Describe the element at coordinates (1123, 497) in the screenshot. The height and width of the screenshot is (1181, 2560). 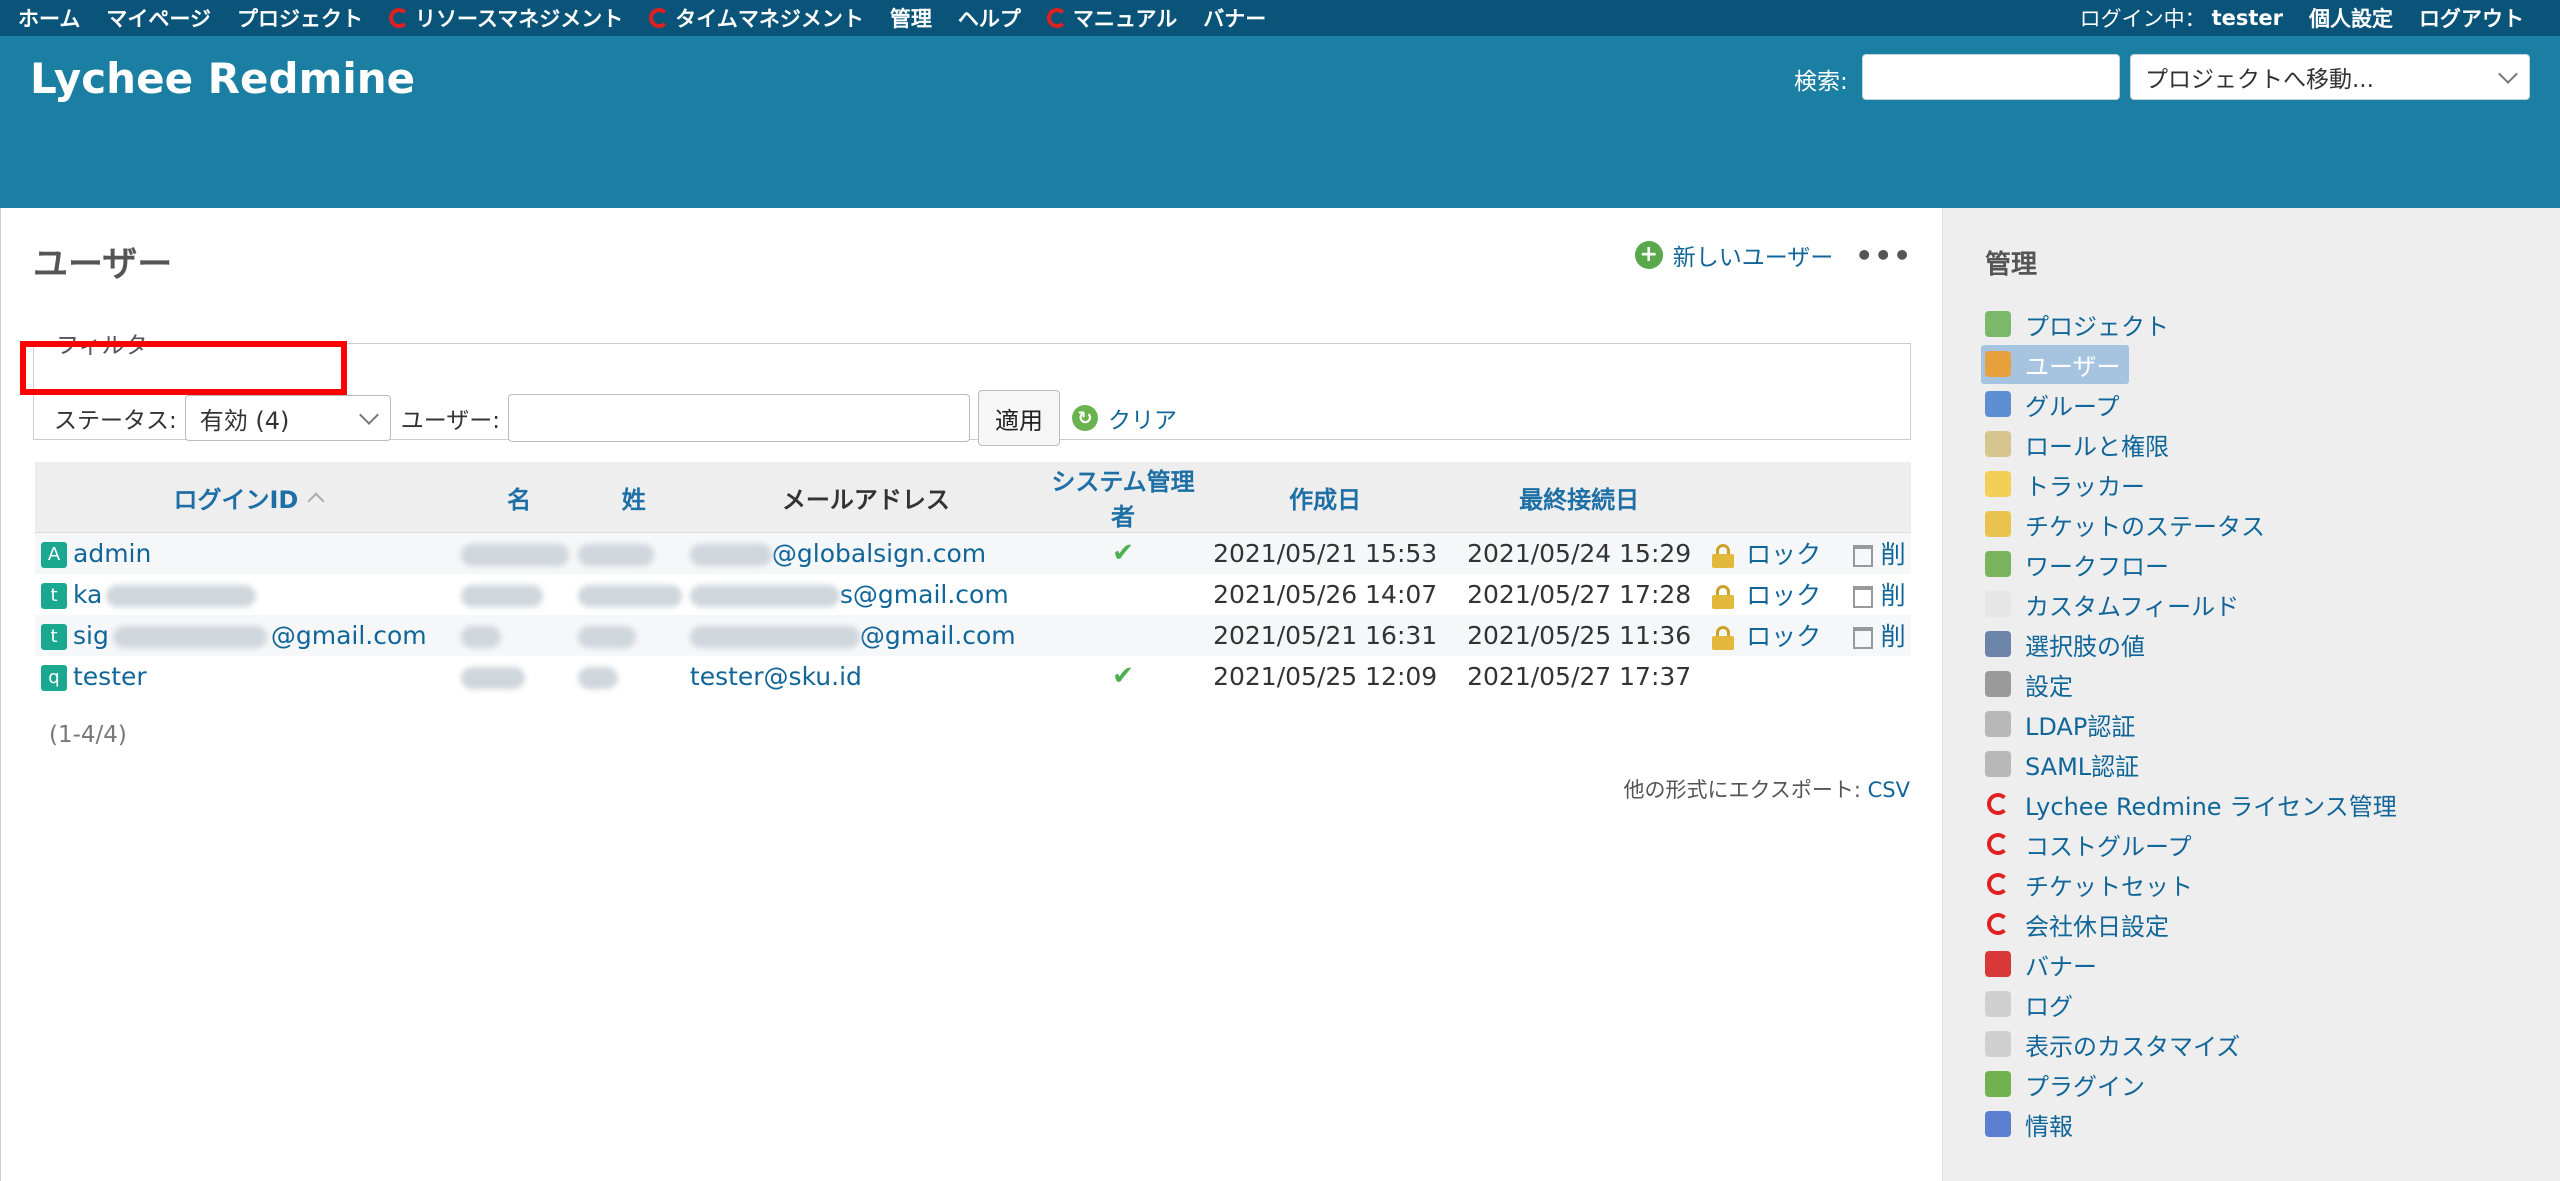
I see `column-admin: システム管理者` at that location.